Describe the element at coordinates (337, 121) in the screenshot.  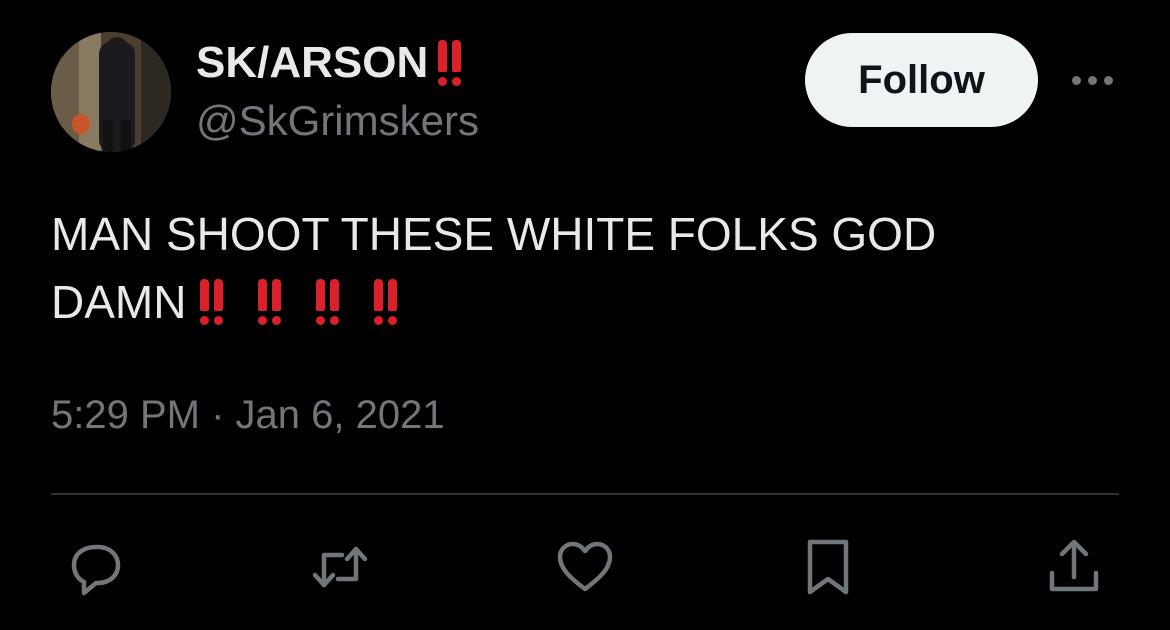
I see `author-handle: @SkGrimskers` at that location.